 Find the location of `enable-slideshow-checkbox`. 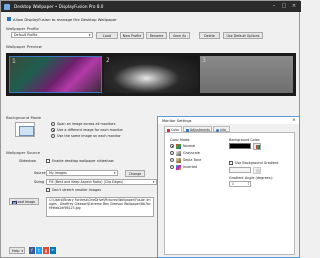

enable-slideshow-checkbox is located at coordinates (48, 161).